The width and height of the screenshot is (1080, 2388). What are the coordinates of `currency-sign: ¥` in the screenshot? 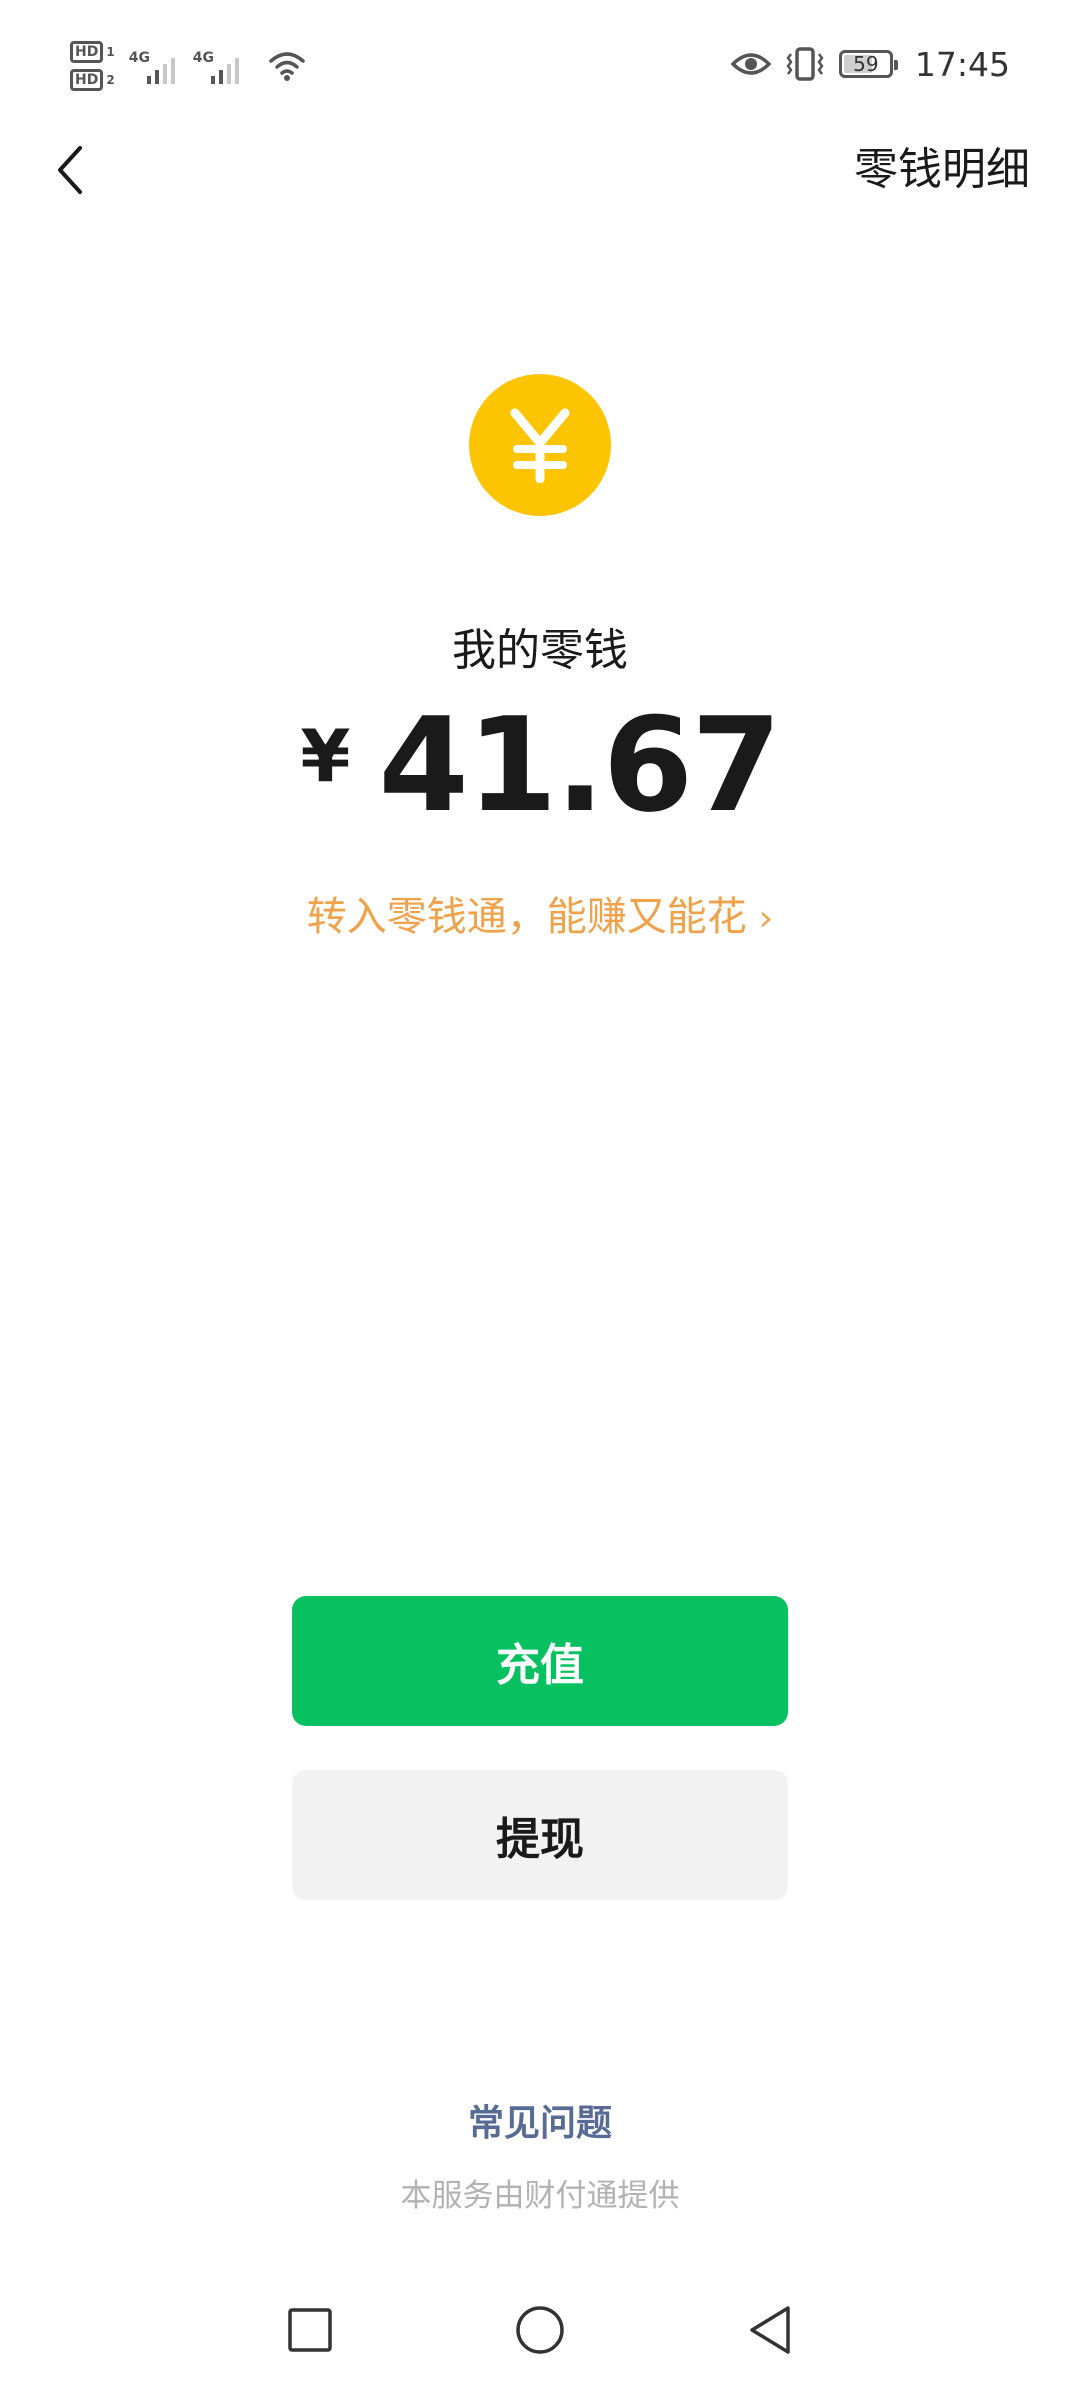 It's located at (325, 756).